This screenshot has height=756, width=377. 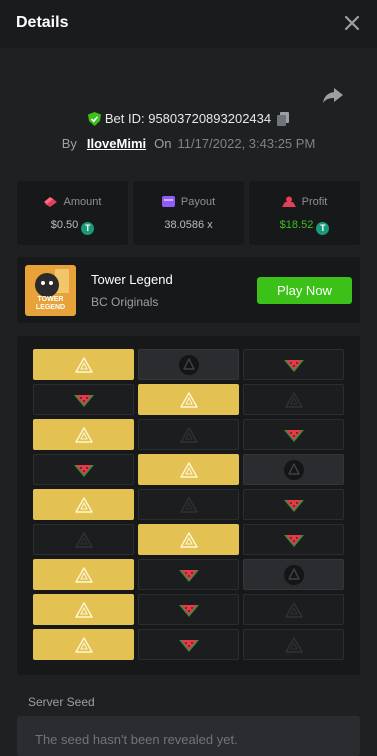 I want to click on board-cell-r8-c2, so click(x=188, y=609).